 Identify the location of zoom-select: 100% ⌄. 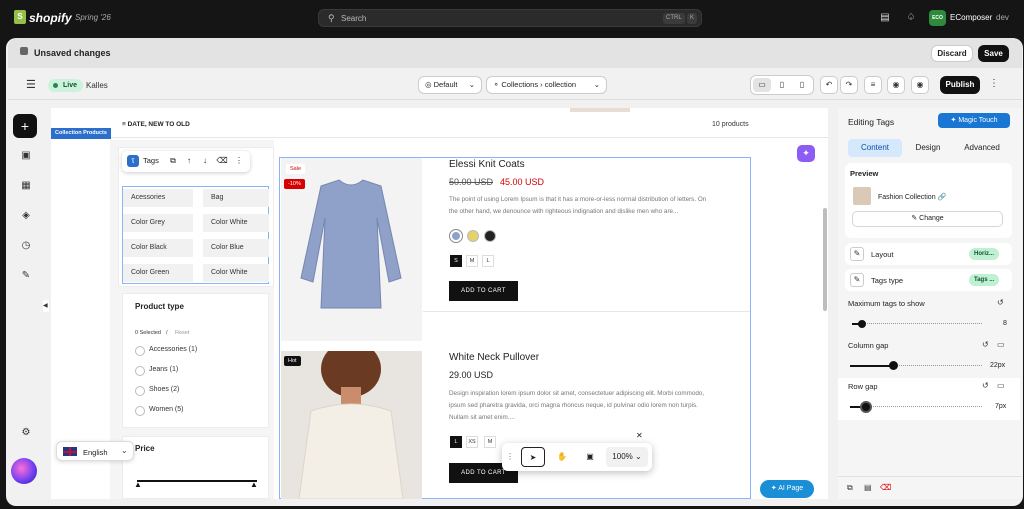
(627, 457).